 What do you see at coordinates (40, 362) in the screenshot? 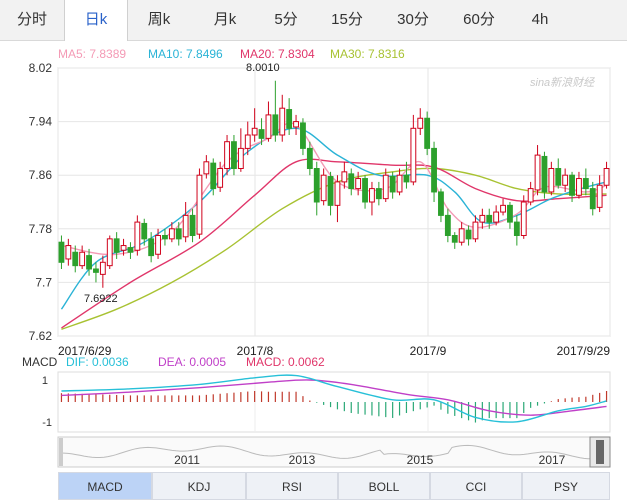
I see `macd-title: MACD` at bounding box center [40, 362].